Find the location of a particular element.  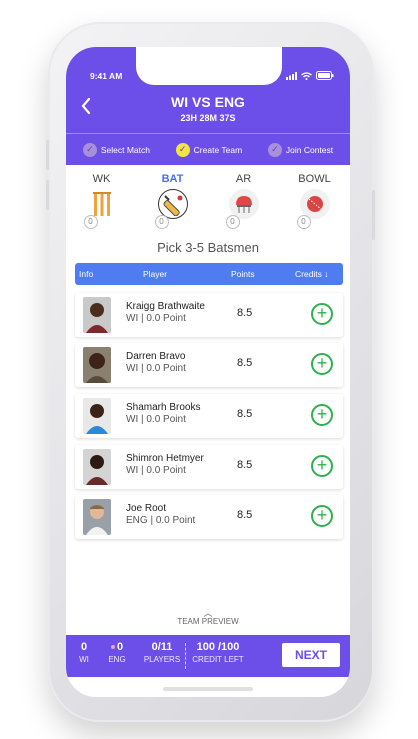

step-label: Select Match is located at coordinates (125, 149).